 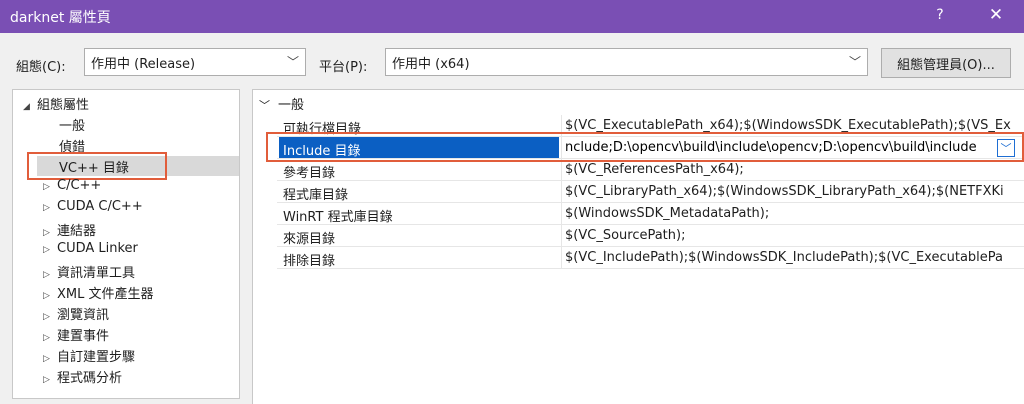 What do you see at coordinates (309, 173) in the screenshot?
I see `property-name: 參考目錄` at bounding box center [309, 173].